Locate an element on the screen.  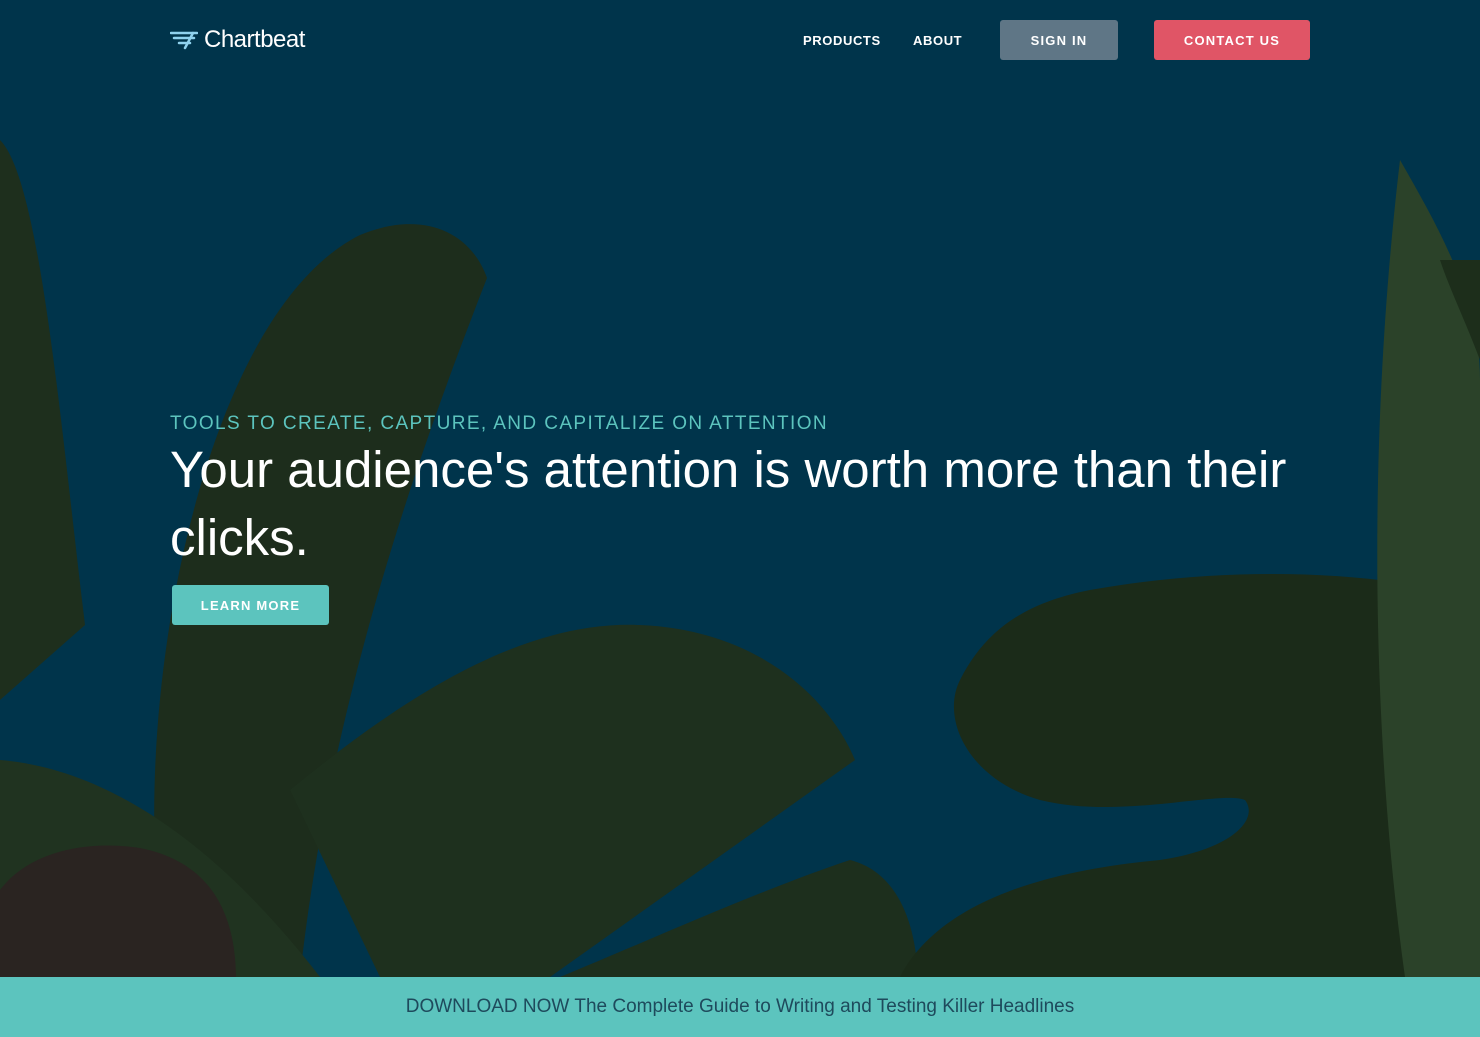
nav-products-link: PRODUCTS is located at coordinates (842, 40).